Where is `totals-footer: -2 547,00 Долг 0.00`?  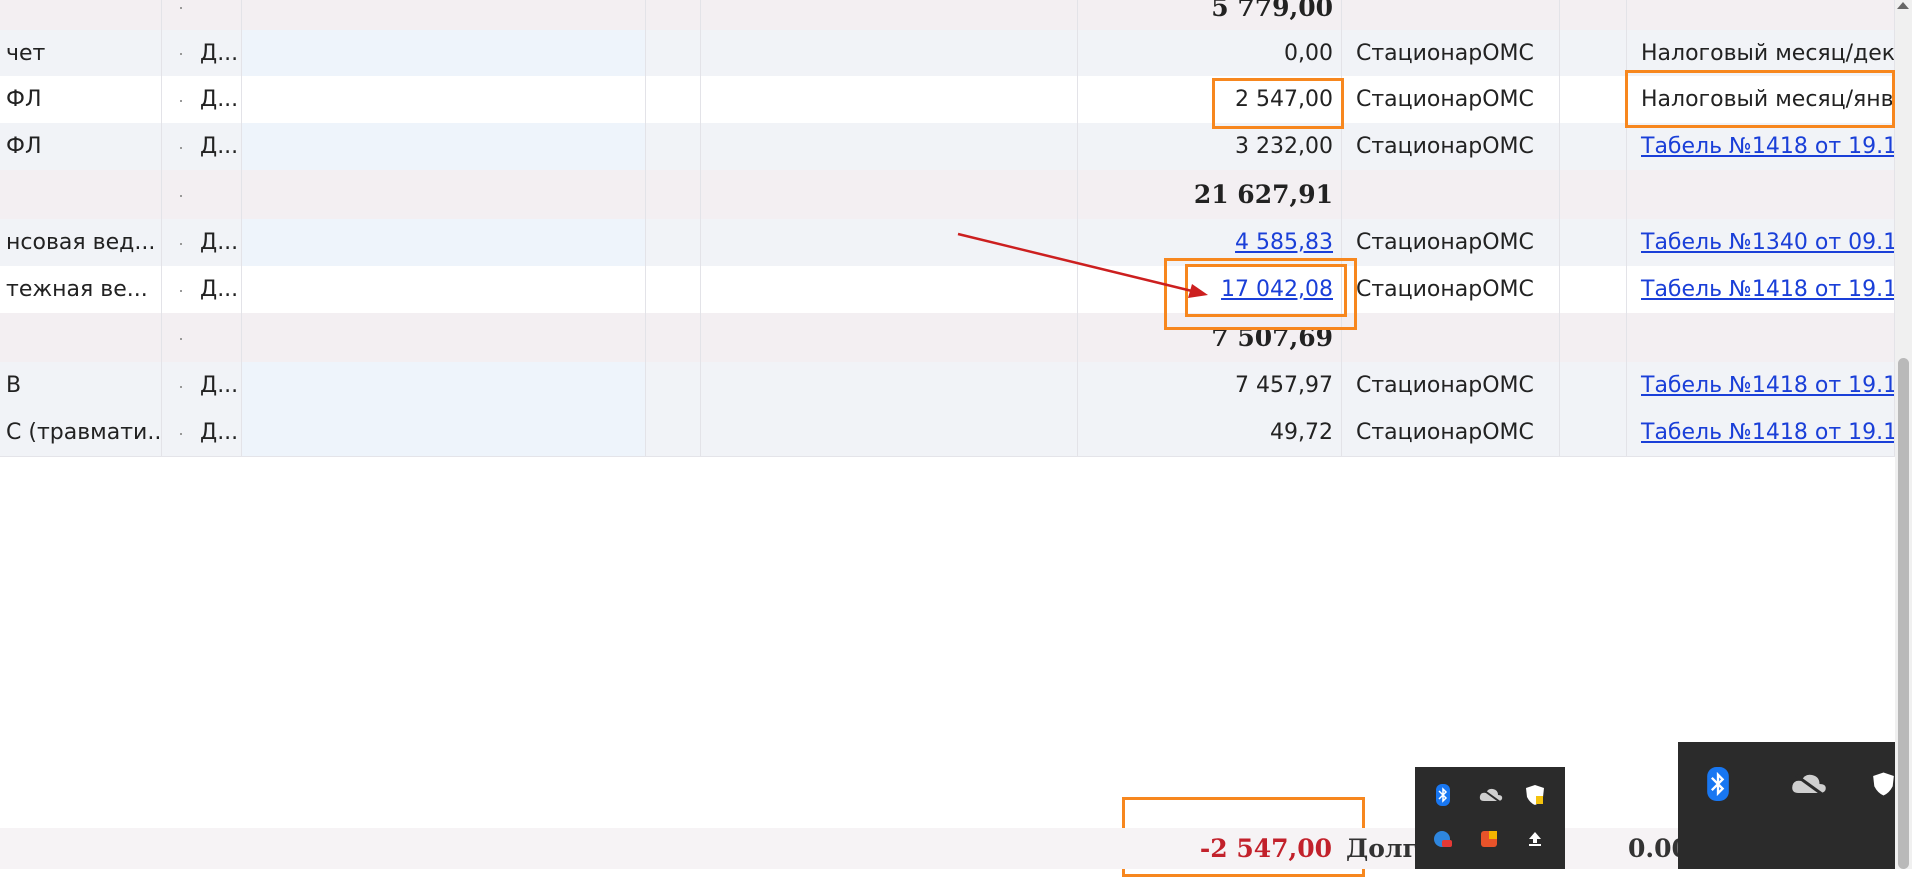
totals-footer: -2 547,00 Долг 0.00 is located at coordinates (947, 848).